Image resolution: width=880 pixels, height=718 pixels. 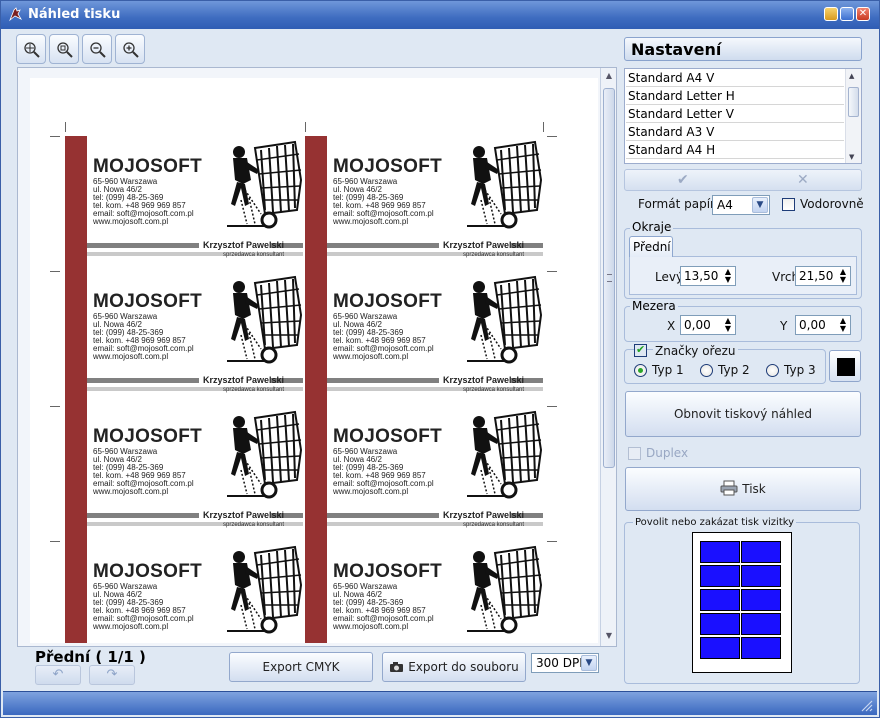 I want to click on gap-x-stepper: 0,00 ▲ ▼, so click(x=708, y=325).